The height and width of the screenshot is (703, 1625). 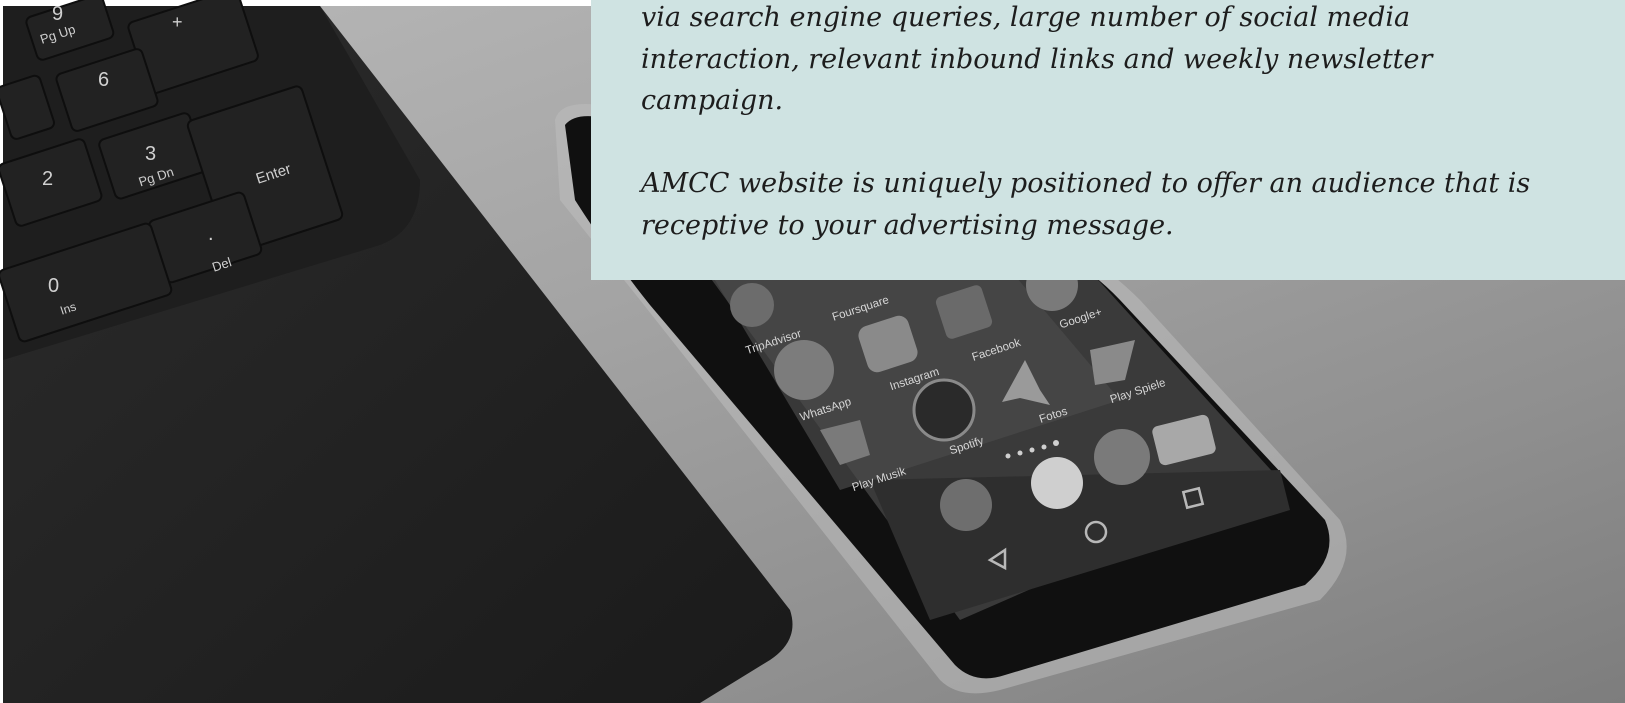 What do you see at coordinates (47, 179) in the screenshot?
I see `key-2: 2` at bounding box center [47, 179].